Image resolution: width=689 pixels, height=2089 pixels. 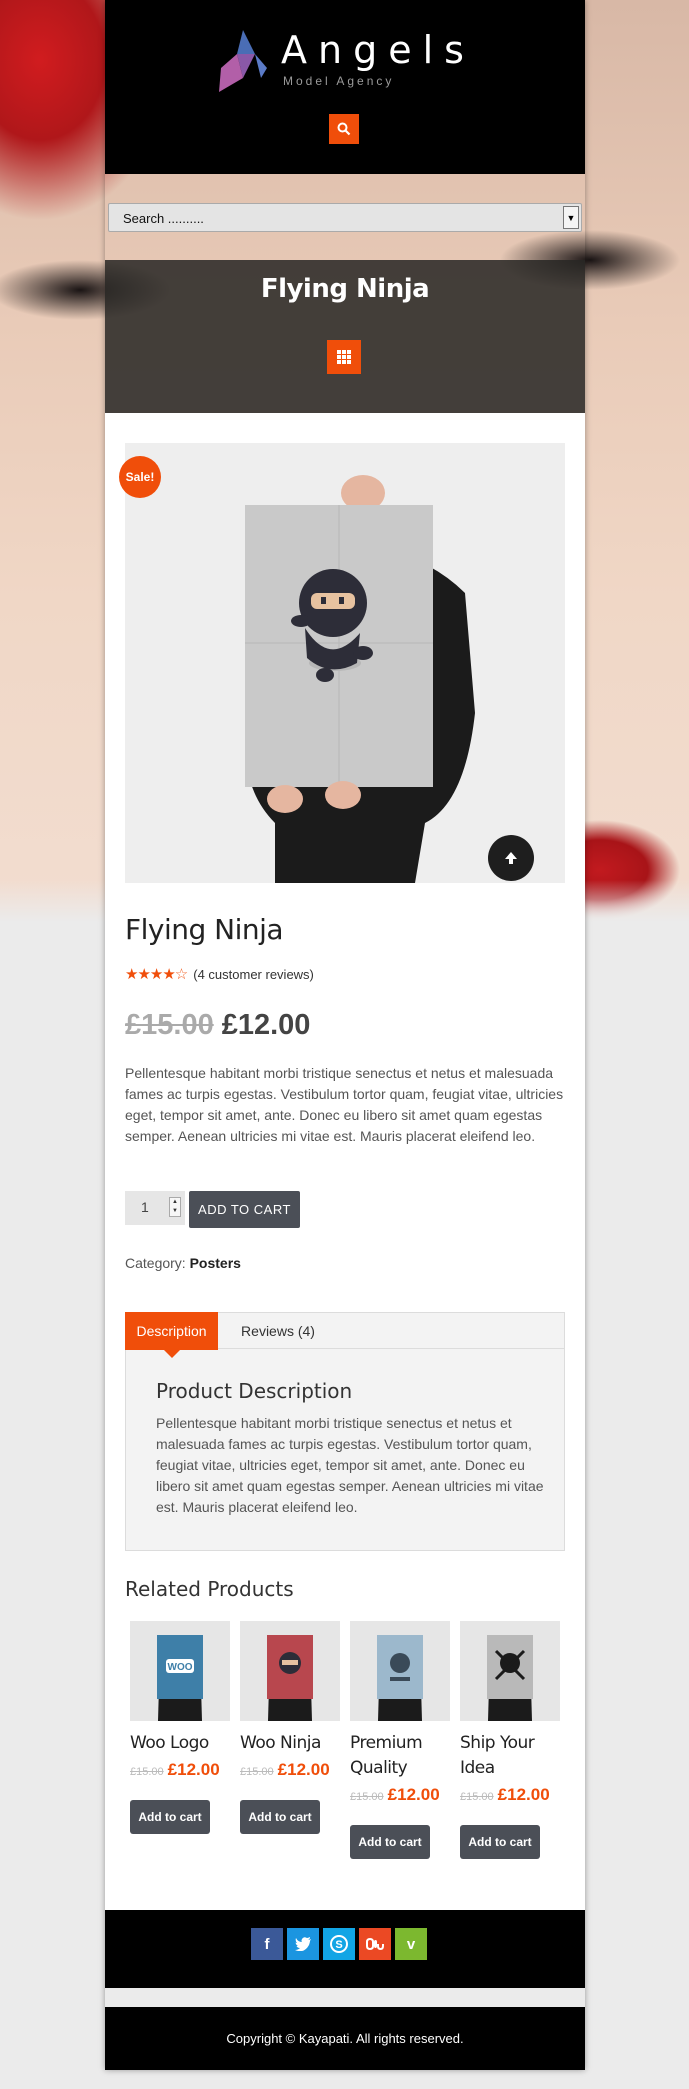 I want to click on quantity-spin-icon: ▲ ▼, so click(x=175, y=1207).